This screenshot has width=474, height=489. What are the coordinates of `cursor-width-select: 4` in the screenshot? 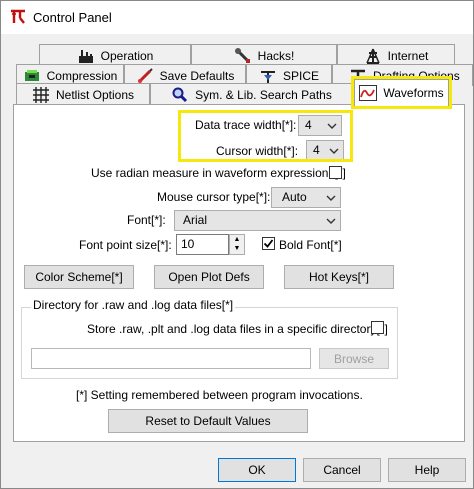 It's located at (325, 150).